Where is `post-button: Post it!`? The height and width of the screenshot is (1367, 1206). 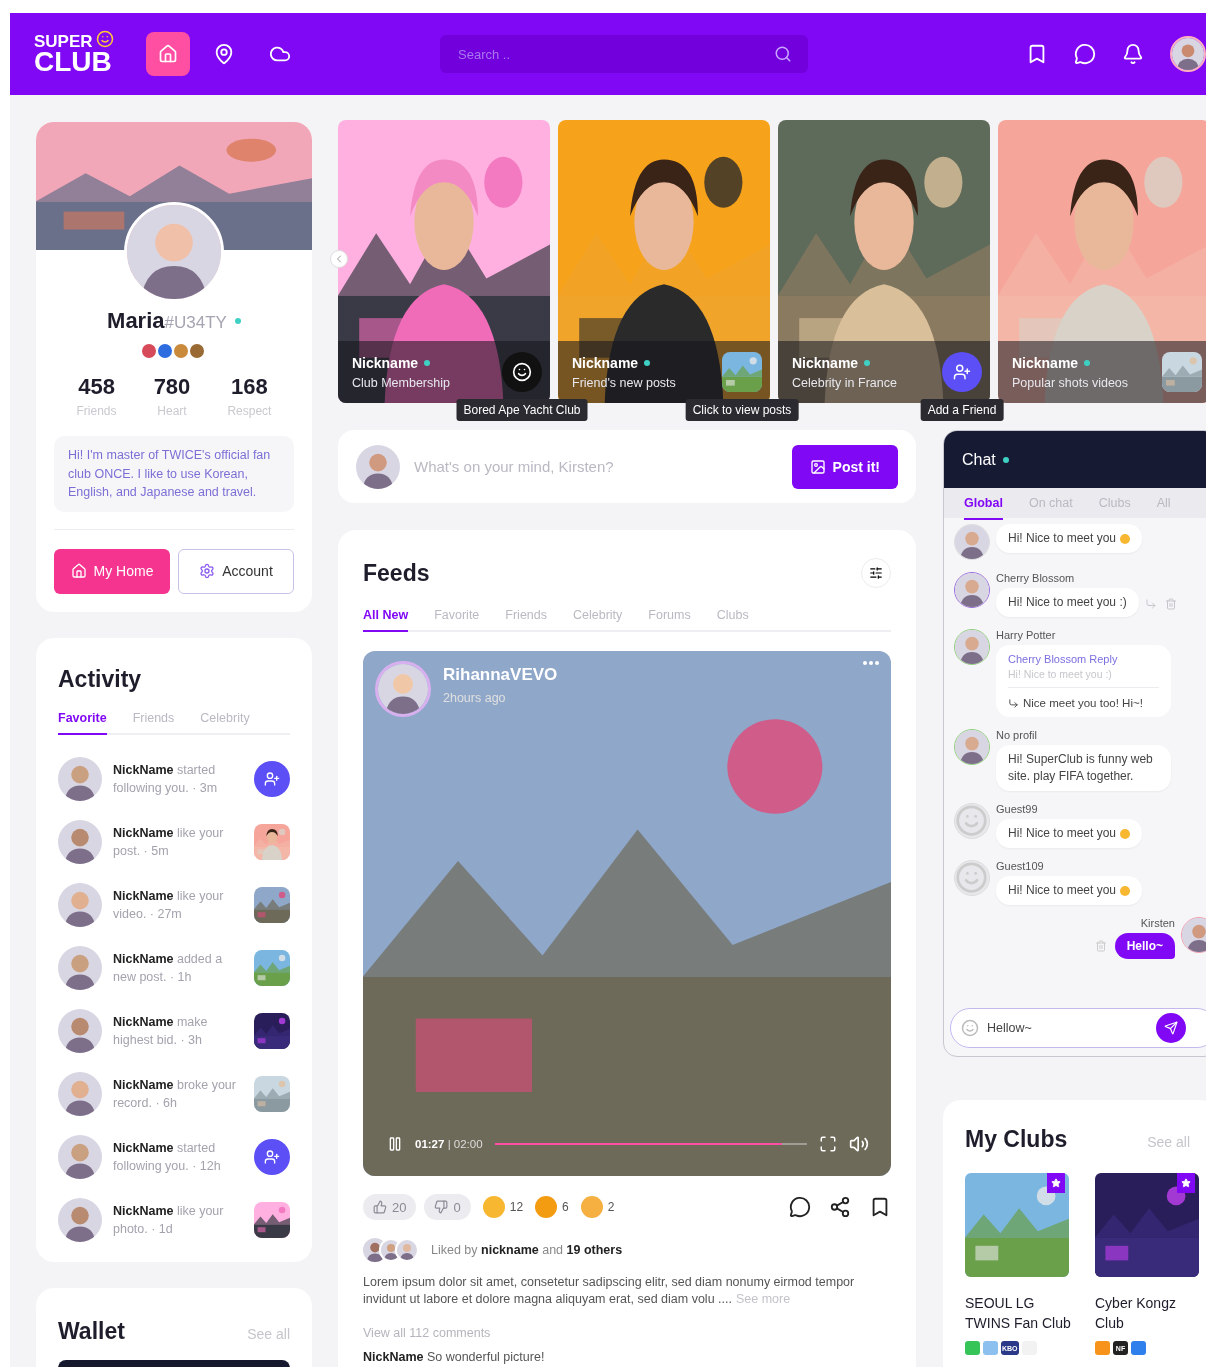 post-button: Post it! is located at coordinates (844, 466).